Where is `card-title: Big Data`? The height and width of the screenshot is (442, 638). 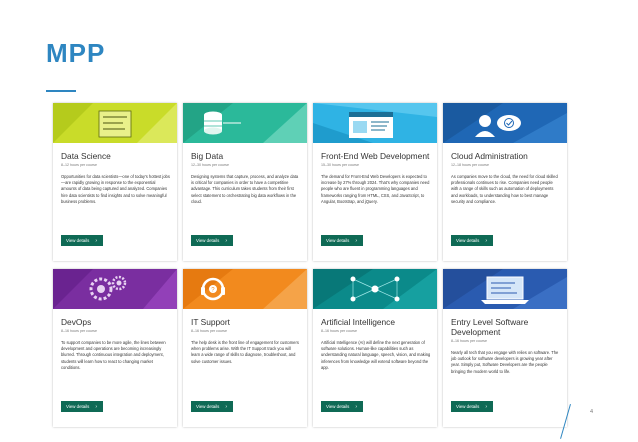
card-title: Big Data is located at coordinates (207, 156).